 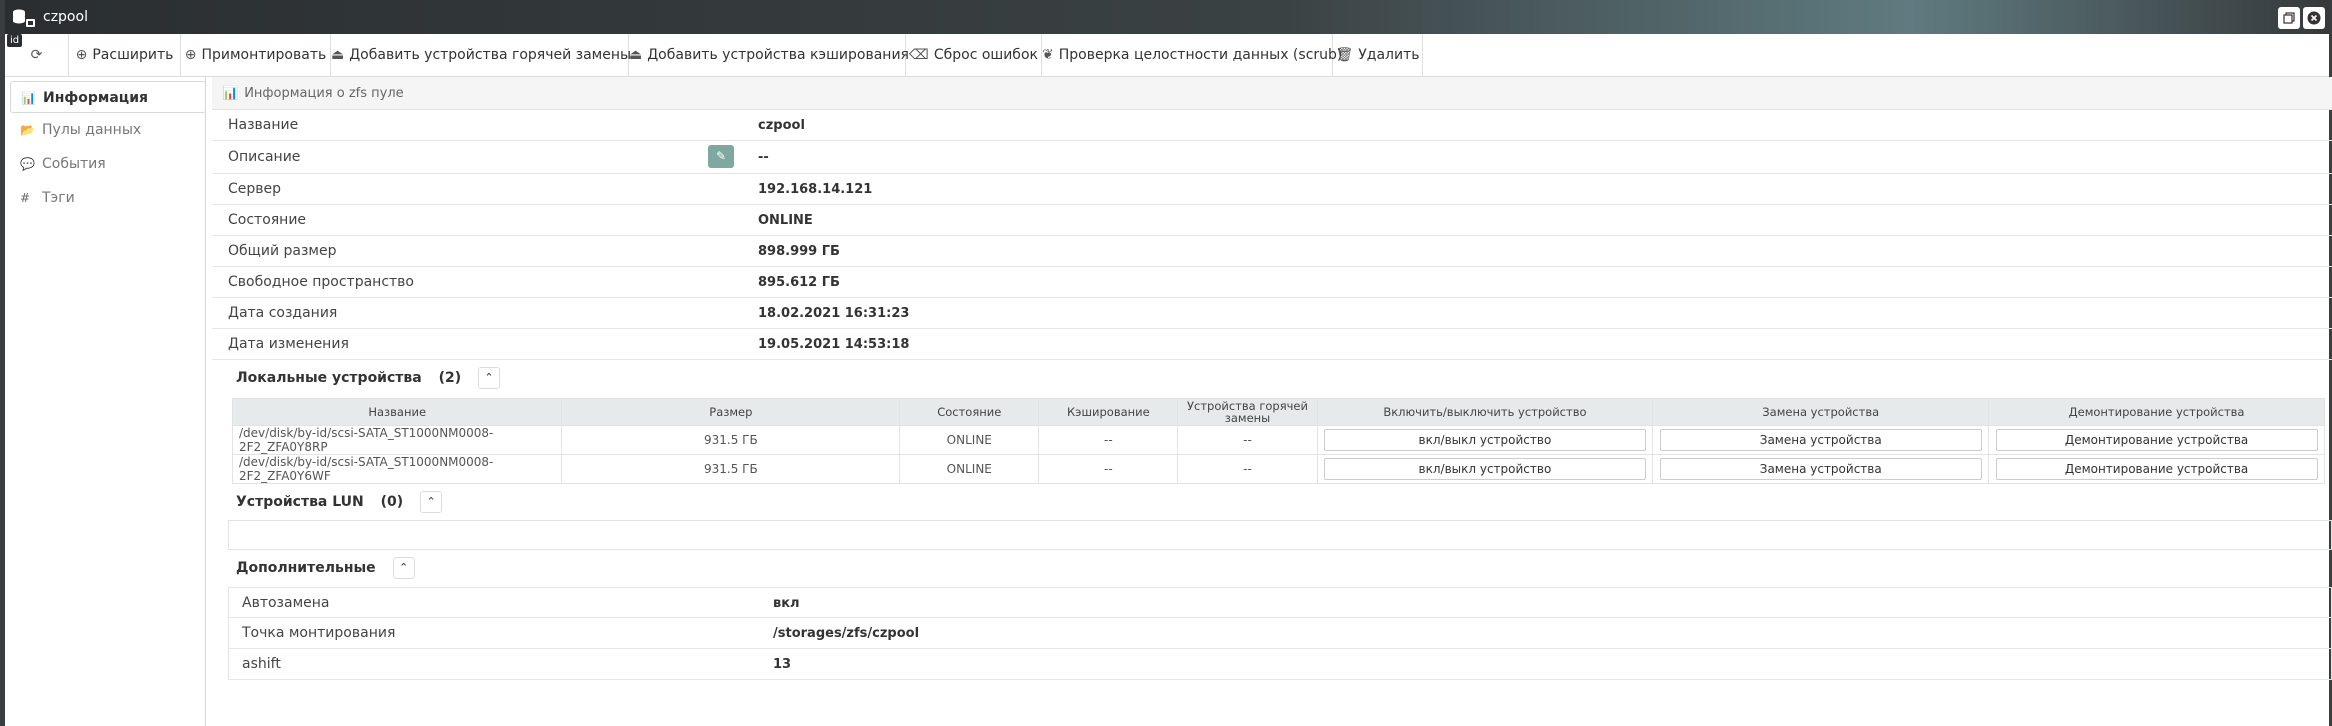 I want to click on folder-icon: 📂, so click(x=27, y=130).